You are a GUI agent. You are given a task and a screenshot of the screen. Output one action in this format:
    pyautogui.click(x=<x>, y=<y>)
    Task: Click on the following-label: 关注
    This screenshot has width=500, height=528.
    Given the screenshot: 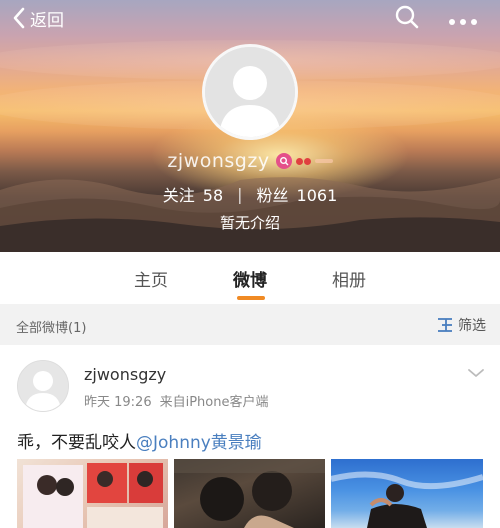 What is the action you would take?
    pyautogui.click(x=178, y=195)
    